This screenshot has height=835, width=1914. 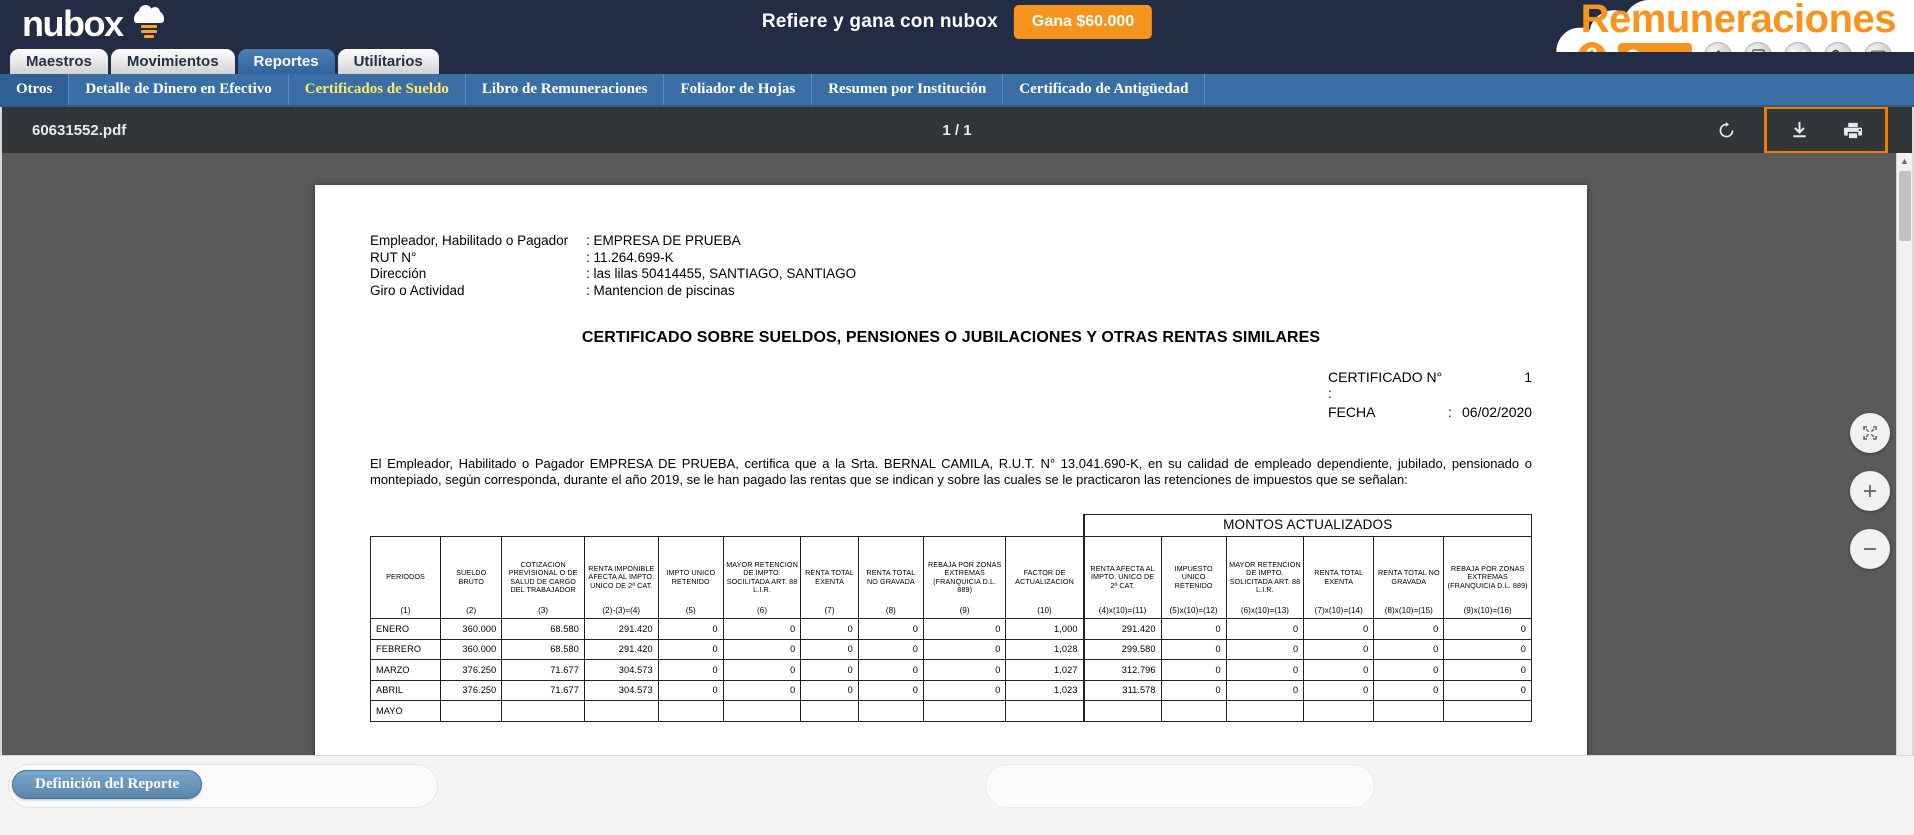 I want to click on close-x-icon, so click(x=1798, y=47).